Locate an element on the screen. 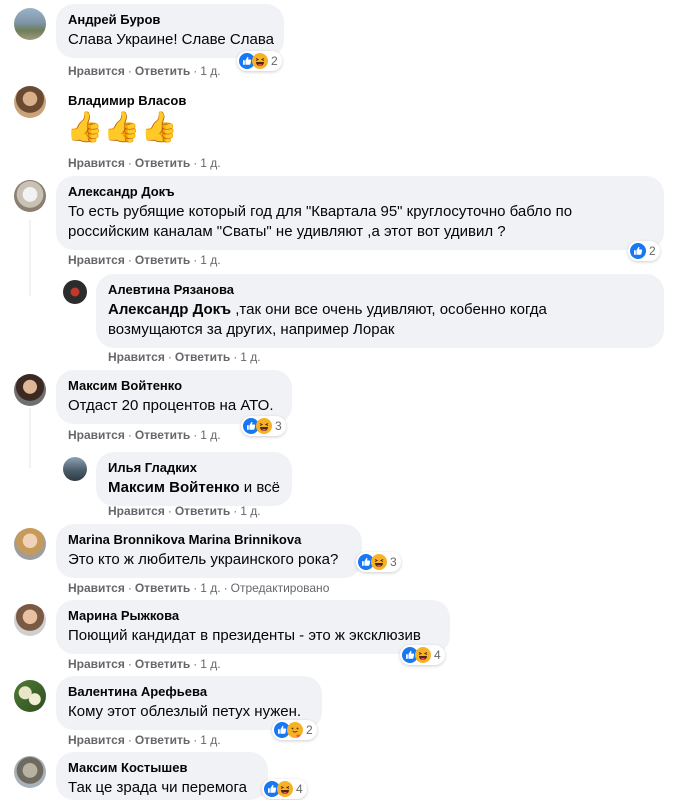 This screenshot has width=680, height=800. author-name: Владимир Власов is located at coordinates (127, 101).